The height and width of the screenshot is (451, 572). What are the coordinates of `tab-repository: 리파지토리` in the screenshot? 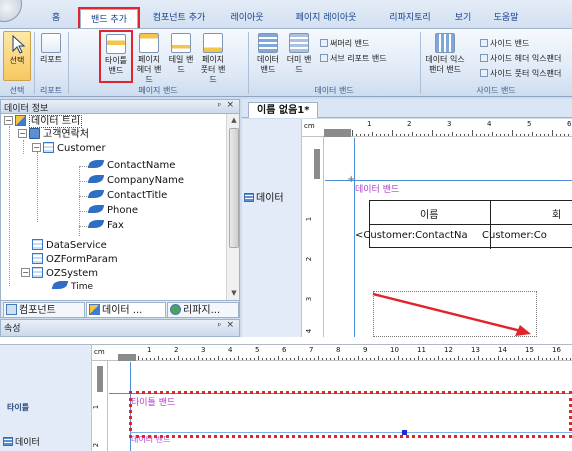 It's located at (410, 18).